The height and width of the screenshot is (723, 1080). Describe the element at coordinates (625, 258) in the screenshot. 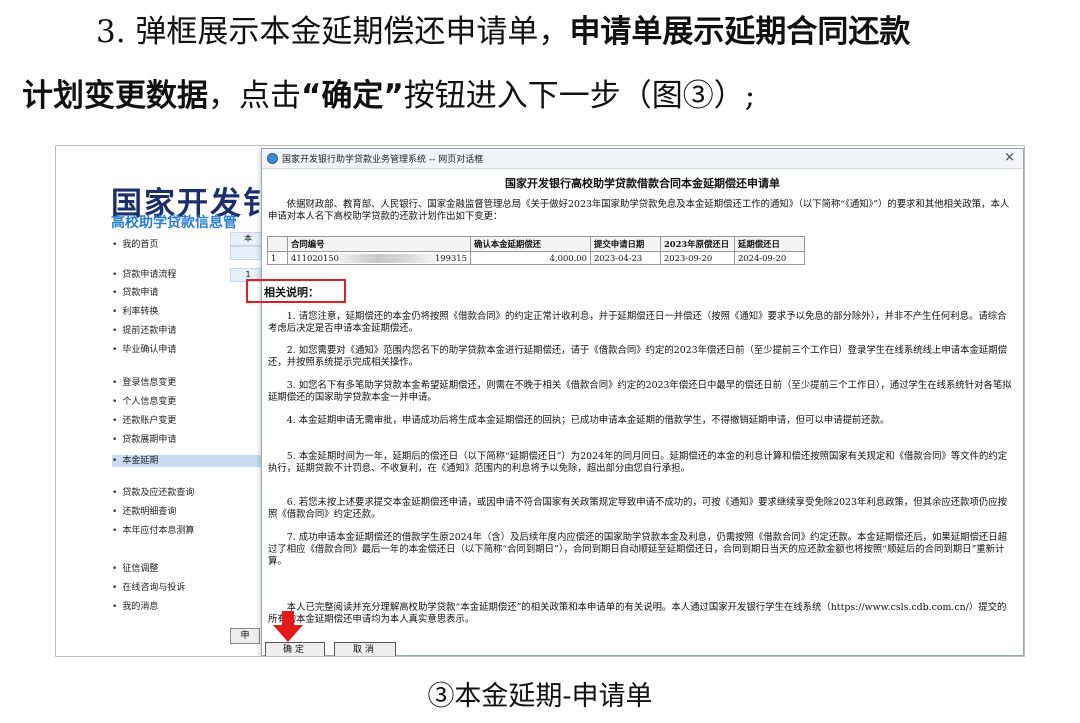

I see `submit-date: 2023-04-23` at that location.